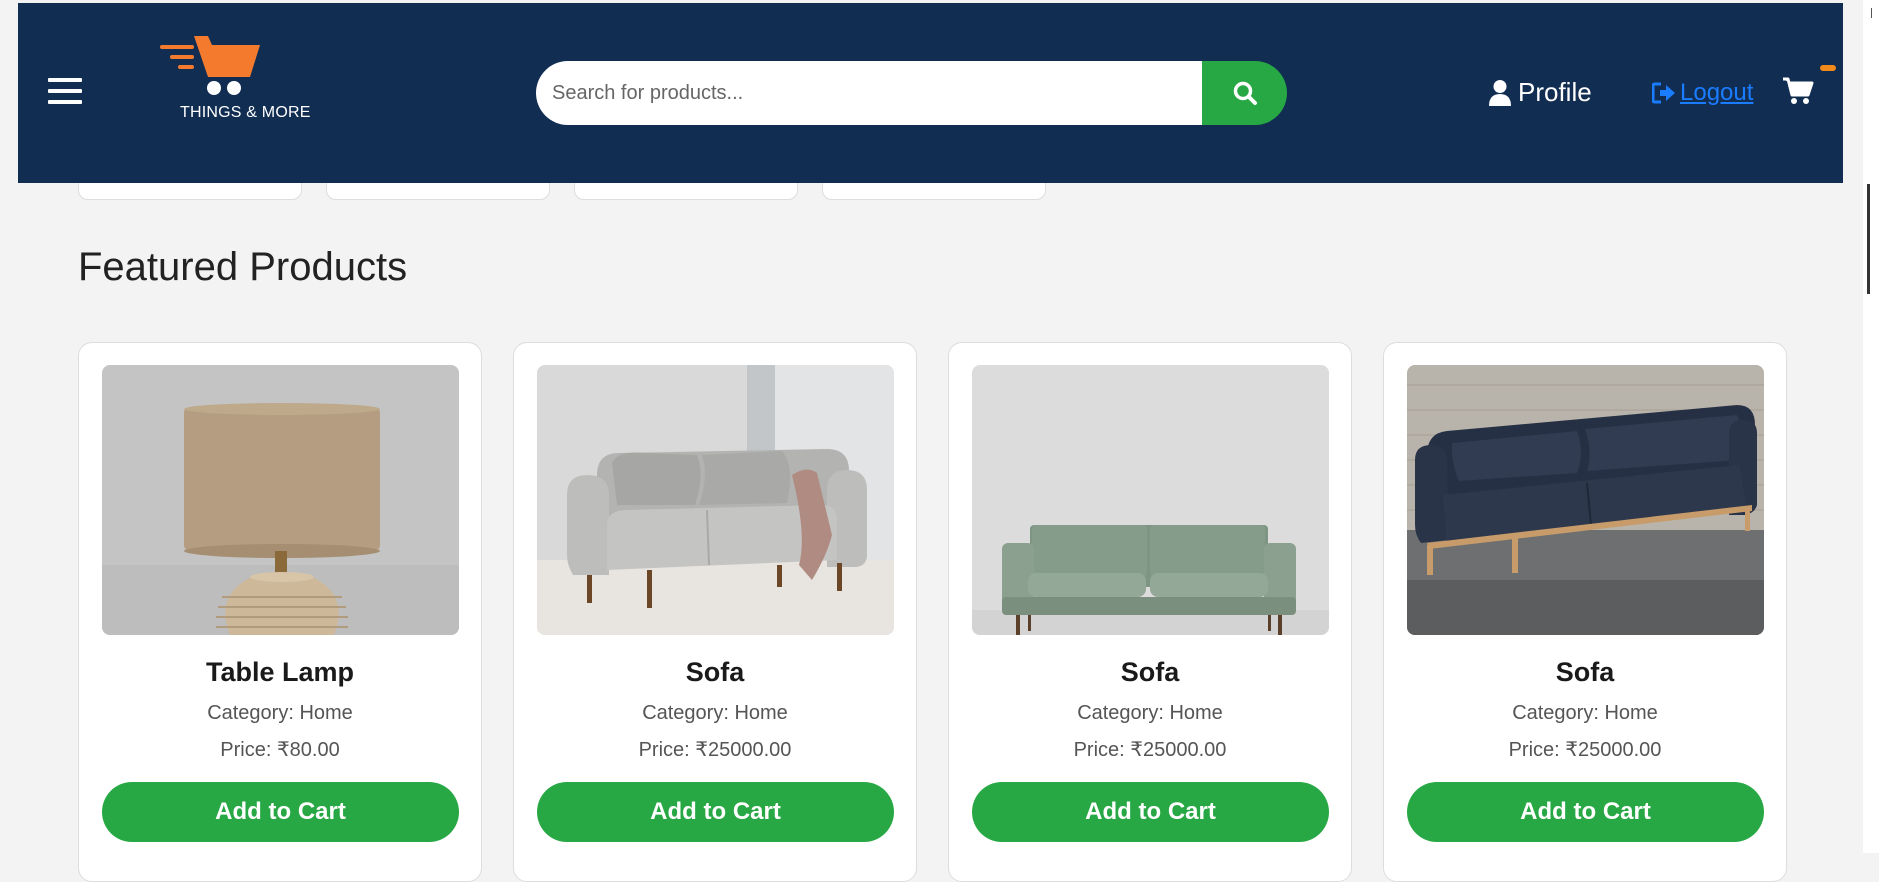 The width and height of the screenshot is (1879, 882). Describe the element at coordinates (1828, 68) in the screenshot. I see `cart-count-badge` at that location.